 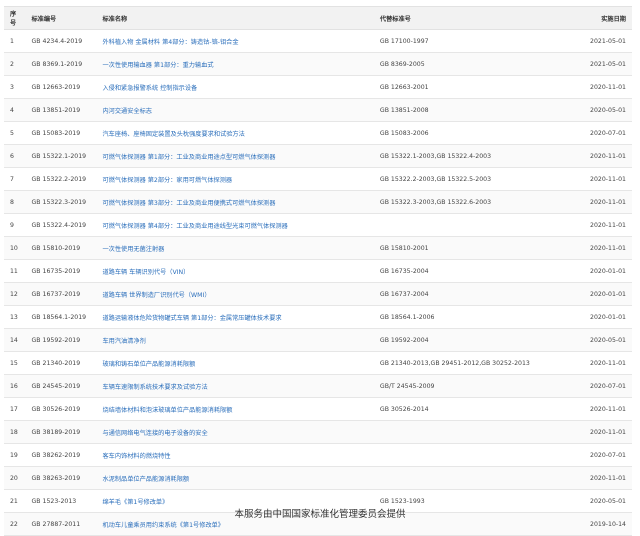 I want to click on cell-replaces: GB 15810-2001, so click(x=471, y=248).